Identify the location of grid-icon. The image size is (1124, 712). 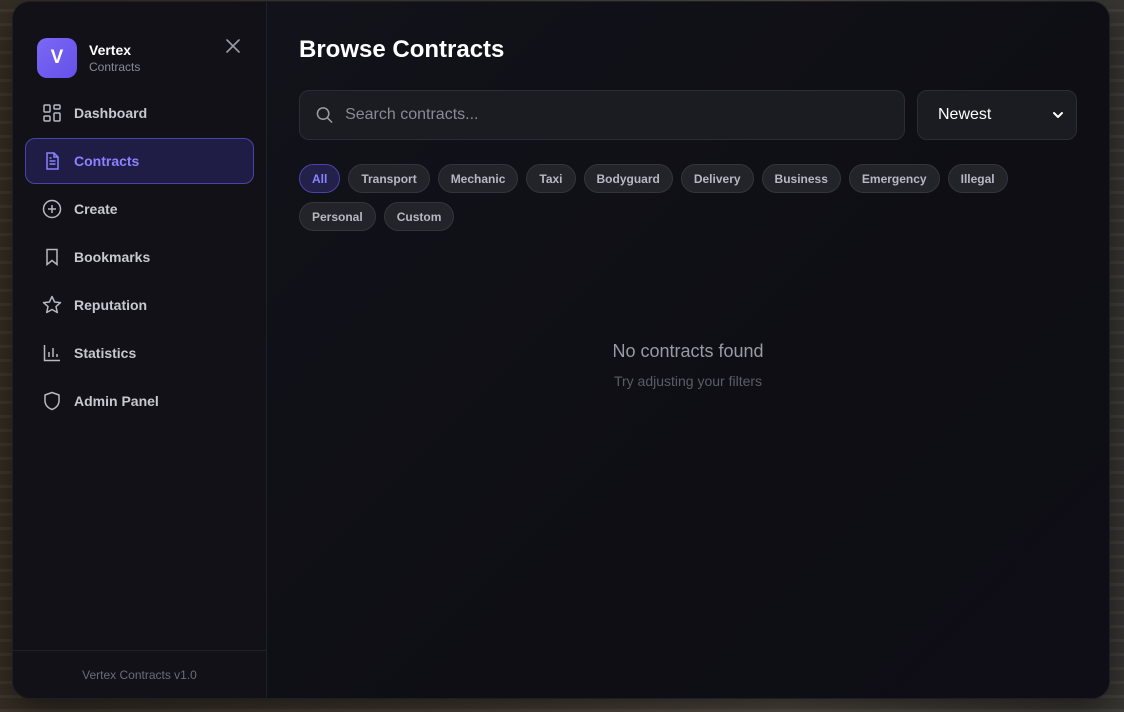
(52, 113).